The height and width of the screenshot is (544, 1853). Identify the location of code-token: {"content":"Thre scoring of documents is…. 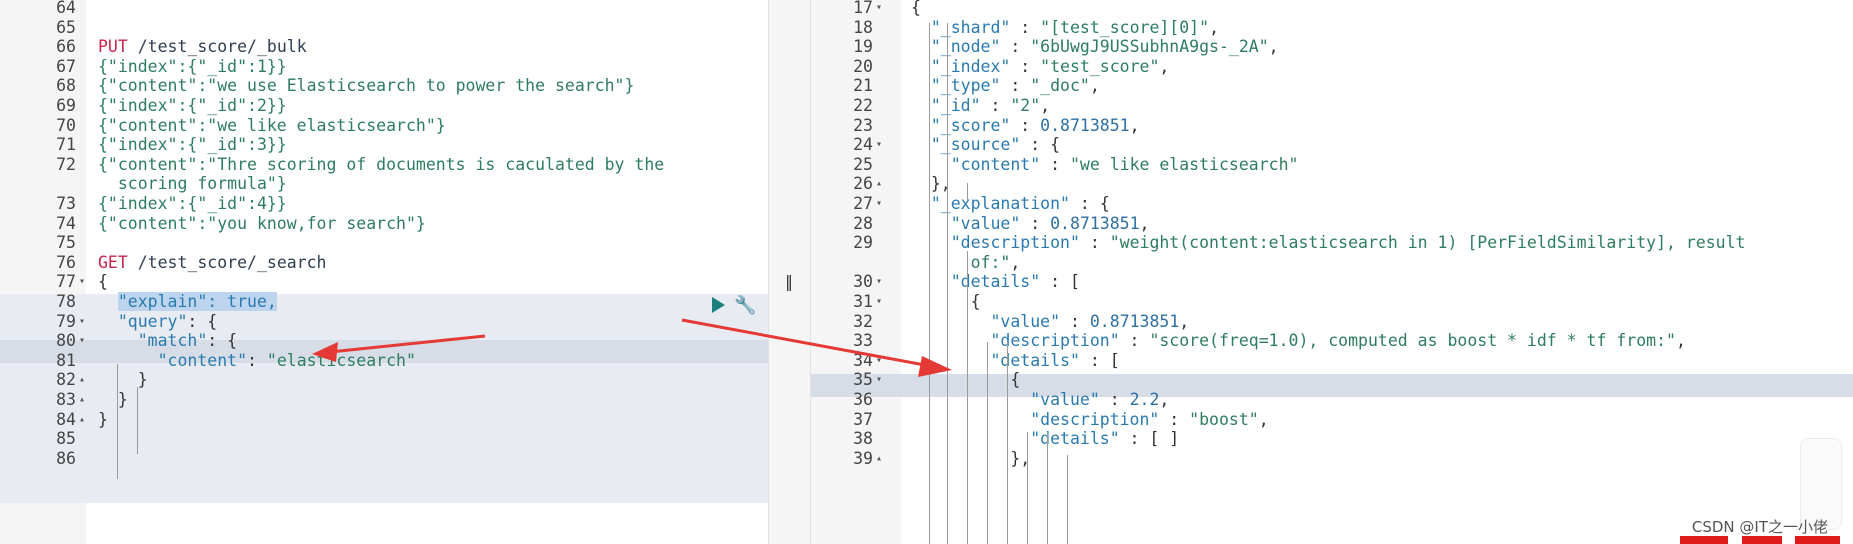
(381, 164).